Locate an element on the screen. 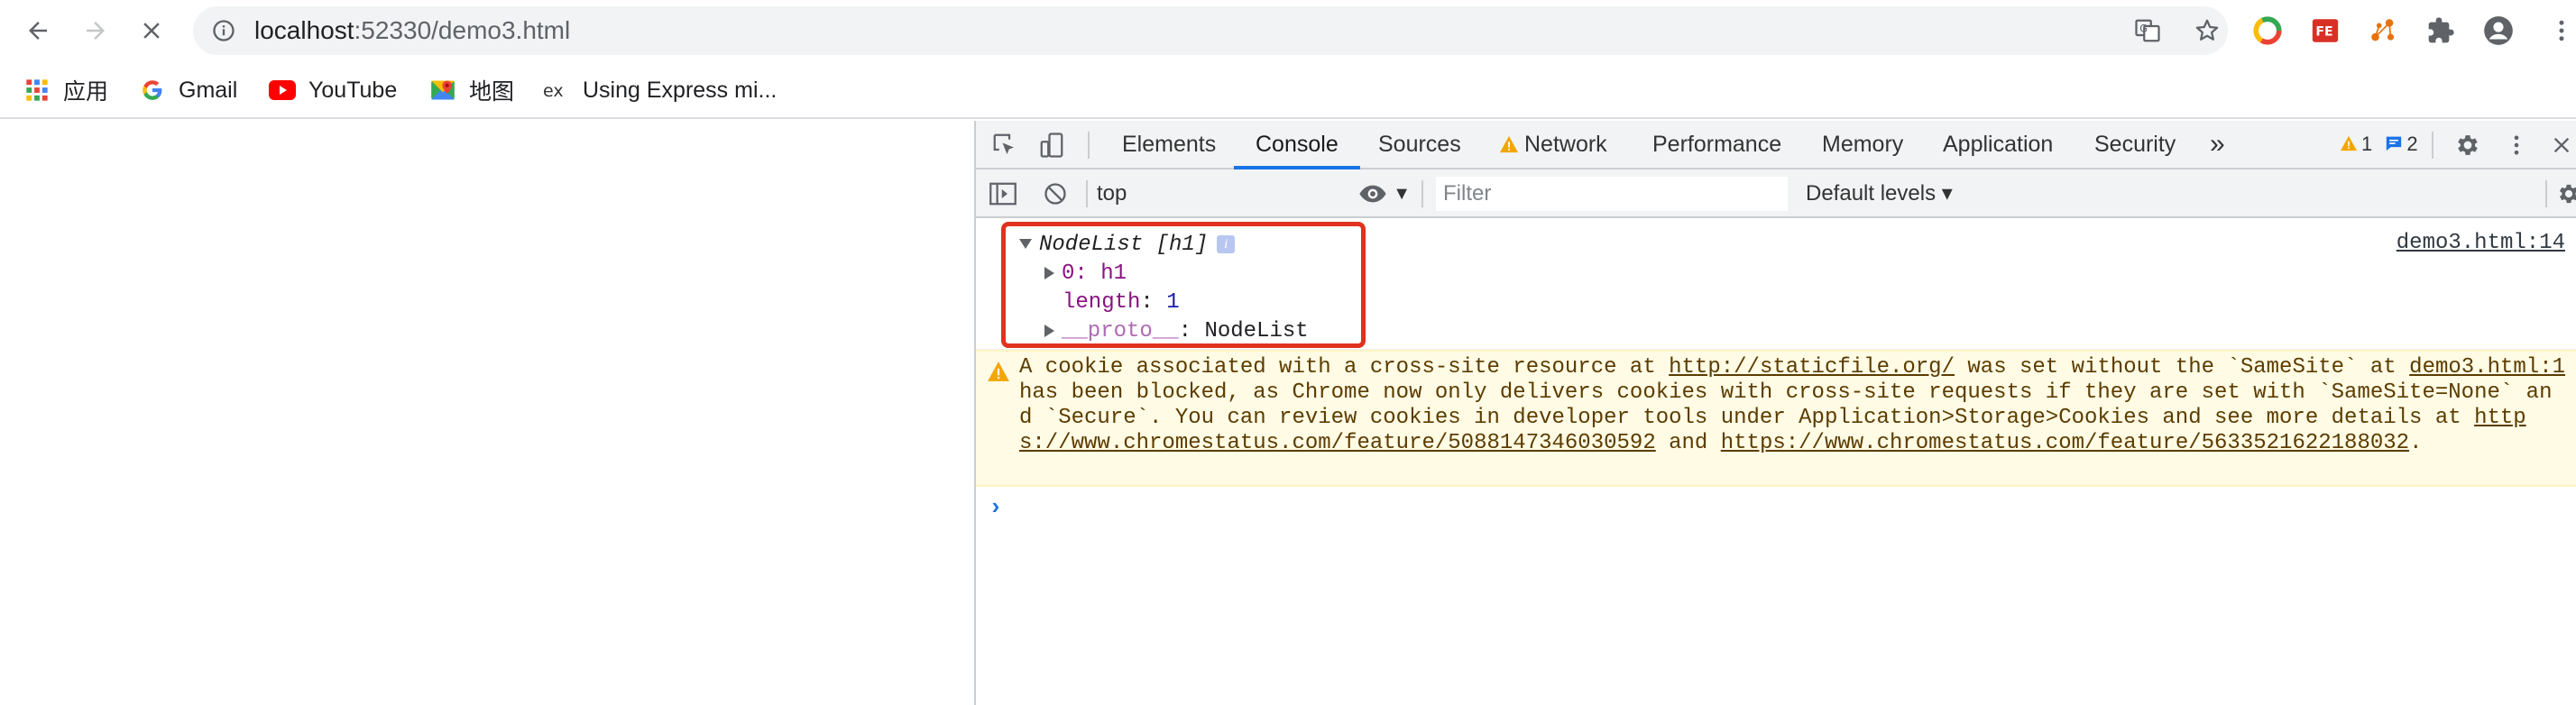 This screenshot has height=705, width=2576. translate-icon: G is located at coordinates (2148, 30).